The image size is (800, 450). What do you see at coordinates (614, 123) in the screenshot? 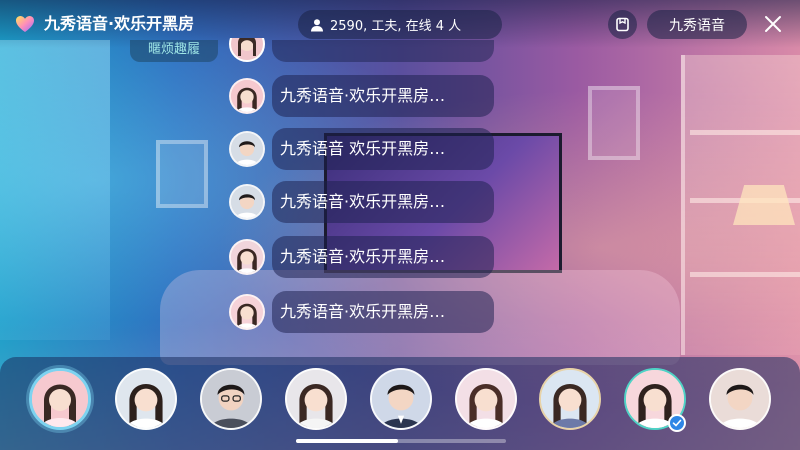
I see `background-frame-right` at bounding box center [614, 123].